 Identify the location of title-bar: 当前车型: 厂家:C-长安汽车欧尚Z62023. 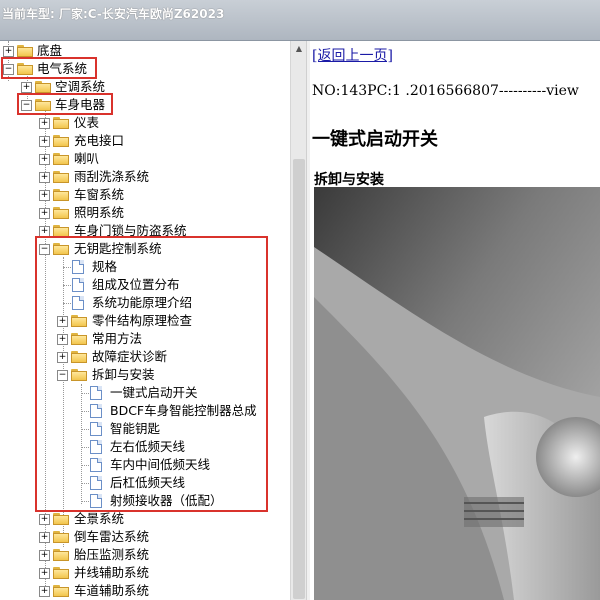
(300, 20).